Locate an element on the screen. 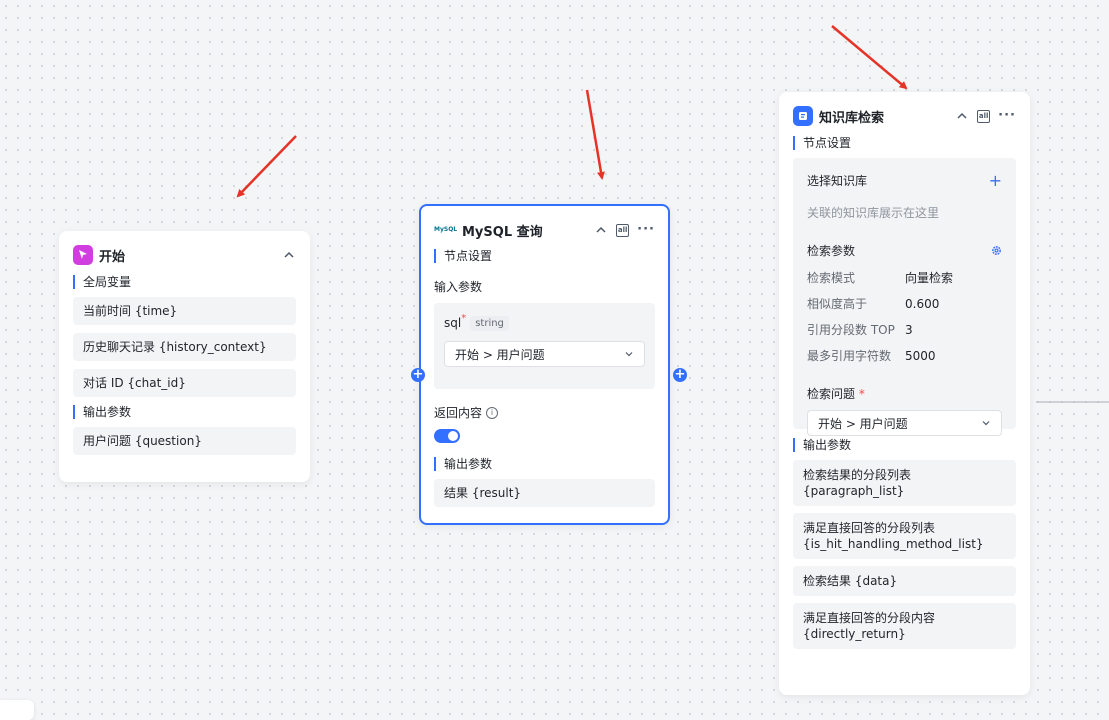  var-row: 对话 ID {chat_id} is located at coordinates (184, 383).